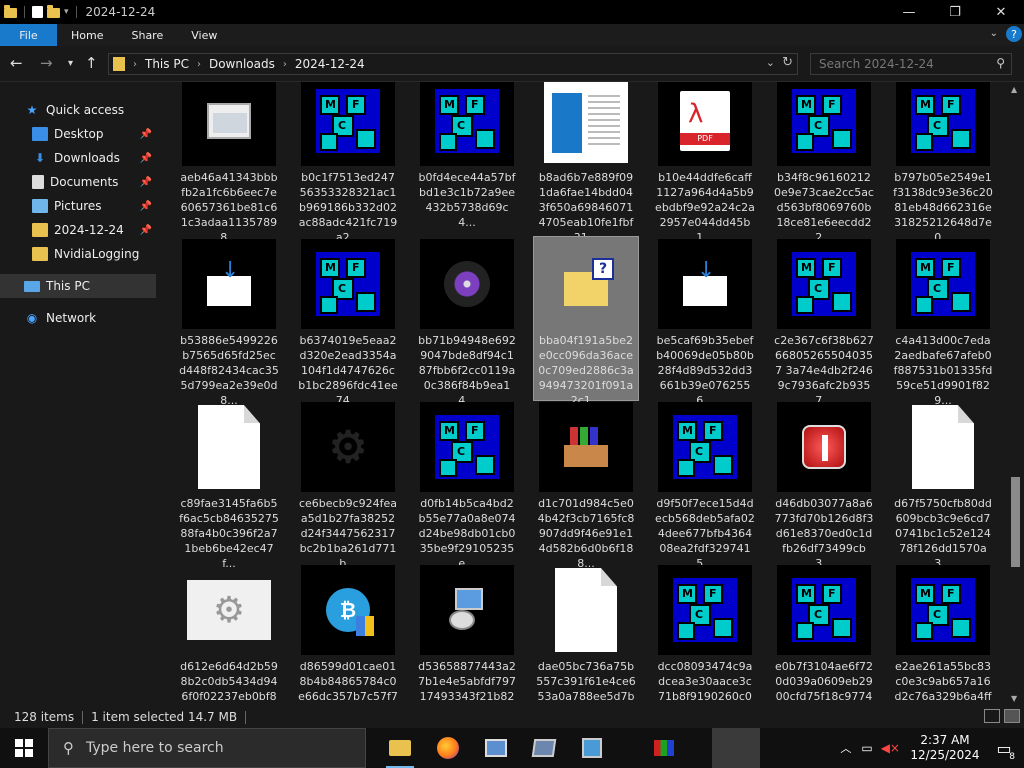 The height and width of the screenshot is (768, 1024). Describe the element at coordinates (242, 64) in the screenshot. I see `breadcrumb-downloads: Downloads` at that location.